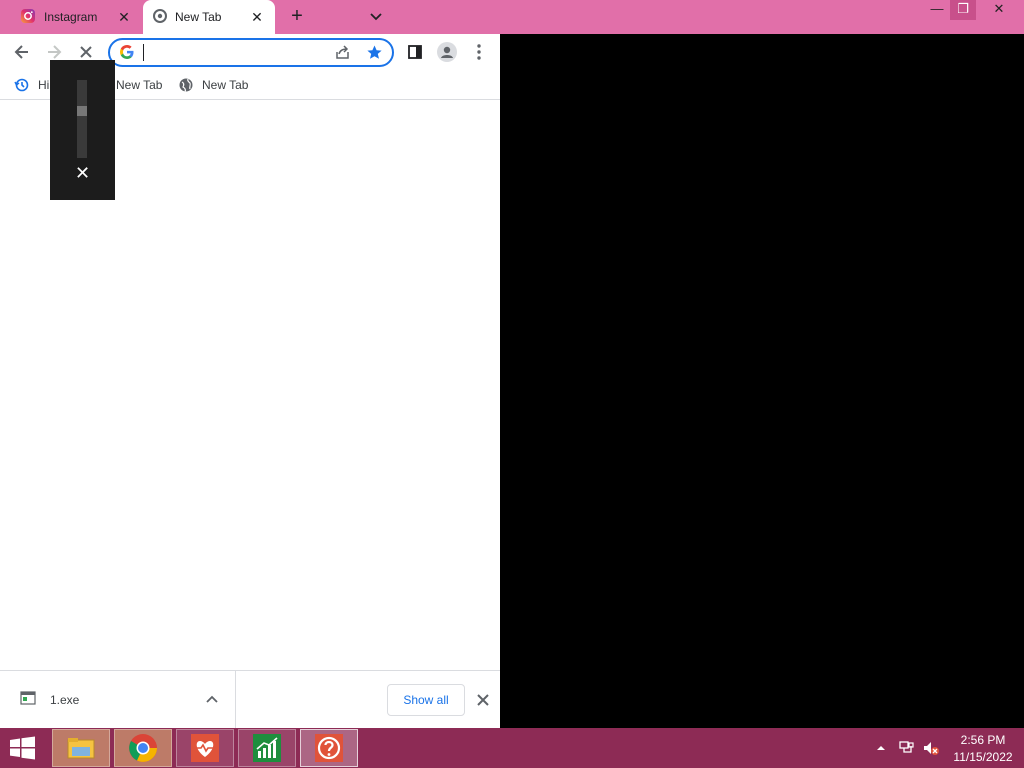 This screenshot has width=1024, height=768. I want to click on bookmark-star-icon, so click(374, 54).